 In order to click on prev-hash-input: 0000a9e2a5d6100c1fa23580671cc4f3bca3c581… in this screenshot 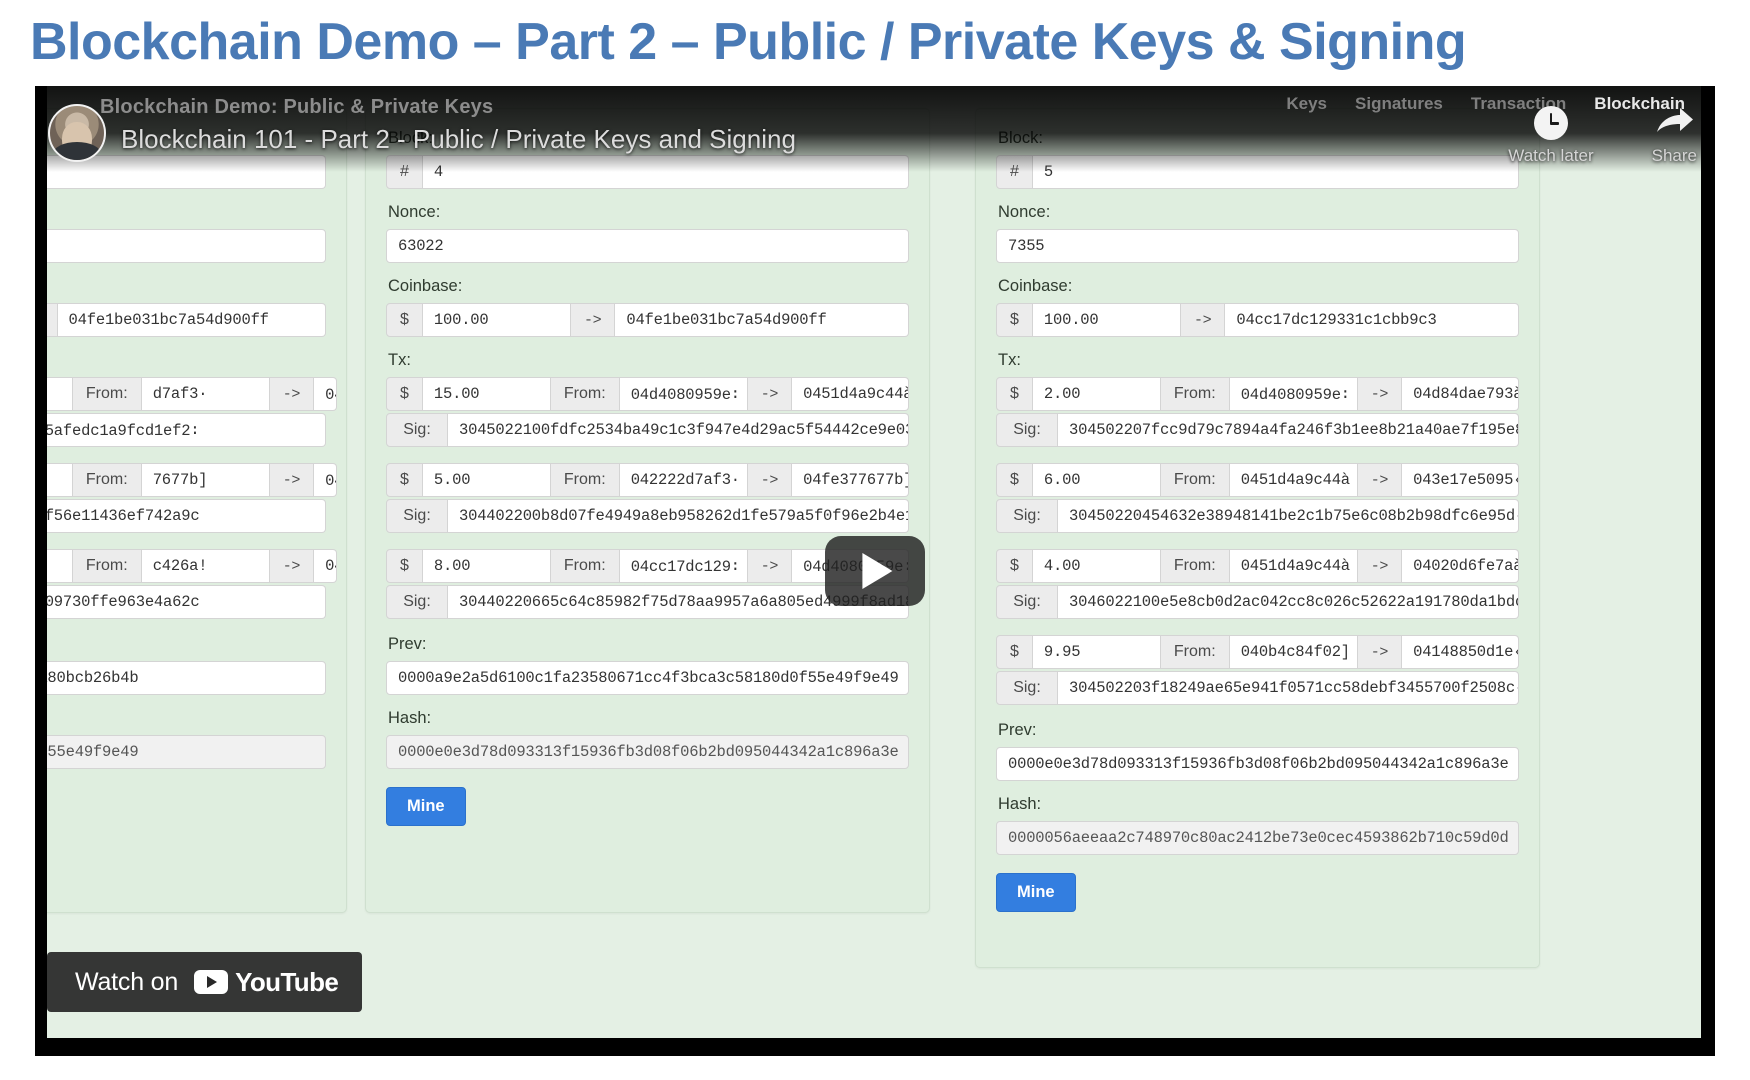, I will do `click(647, 678)`.